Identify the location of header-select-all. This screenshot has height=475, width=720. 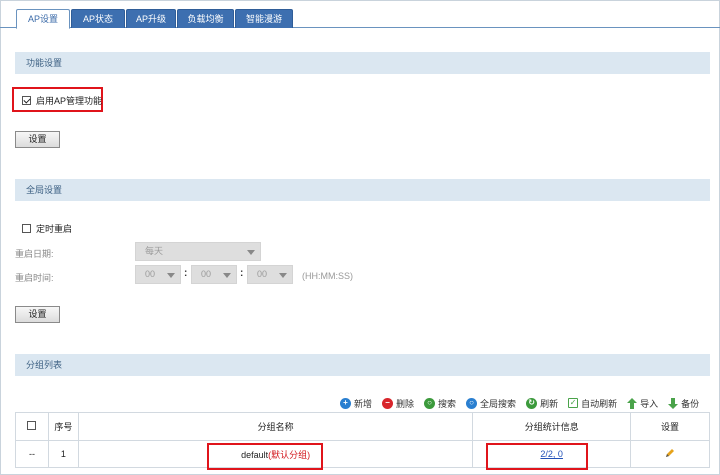
(32, 426).